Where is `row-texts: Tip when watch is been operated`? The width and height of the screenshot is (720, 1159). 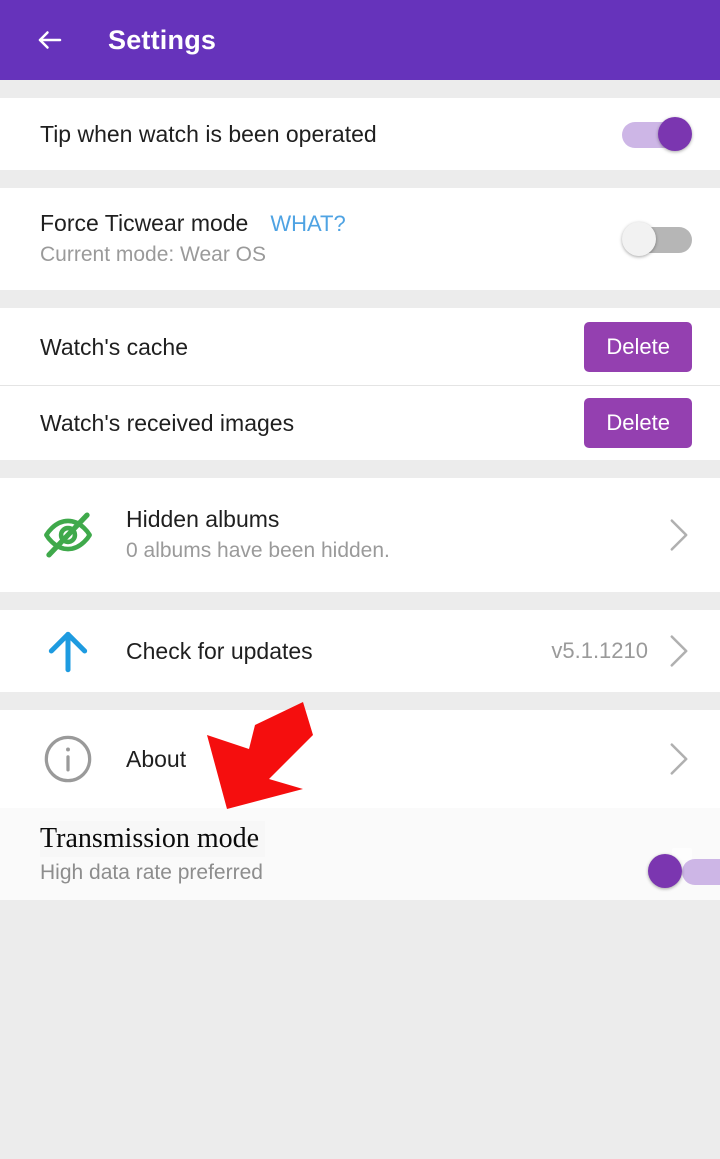
row-texts: Tip when watch is been operated is located at coordinates (331, 134).